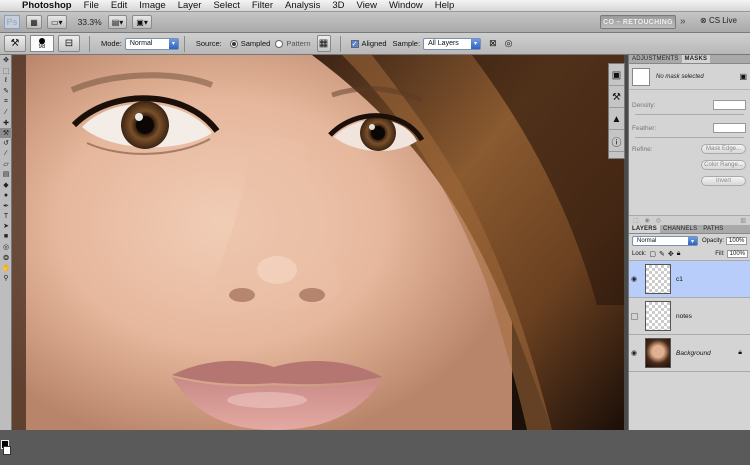  I want to click on layer-row-background: ◉ Background 🔒︎, so click(689, 353).